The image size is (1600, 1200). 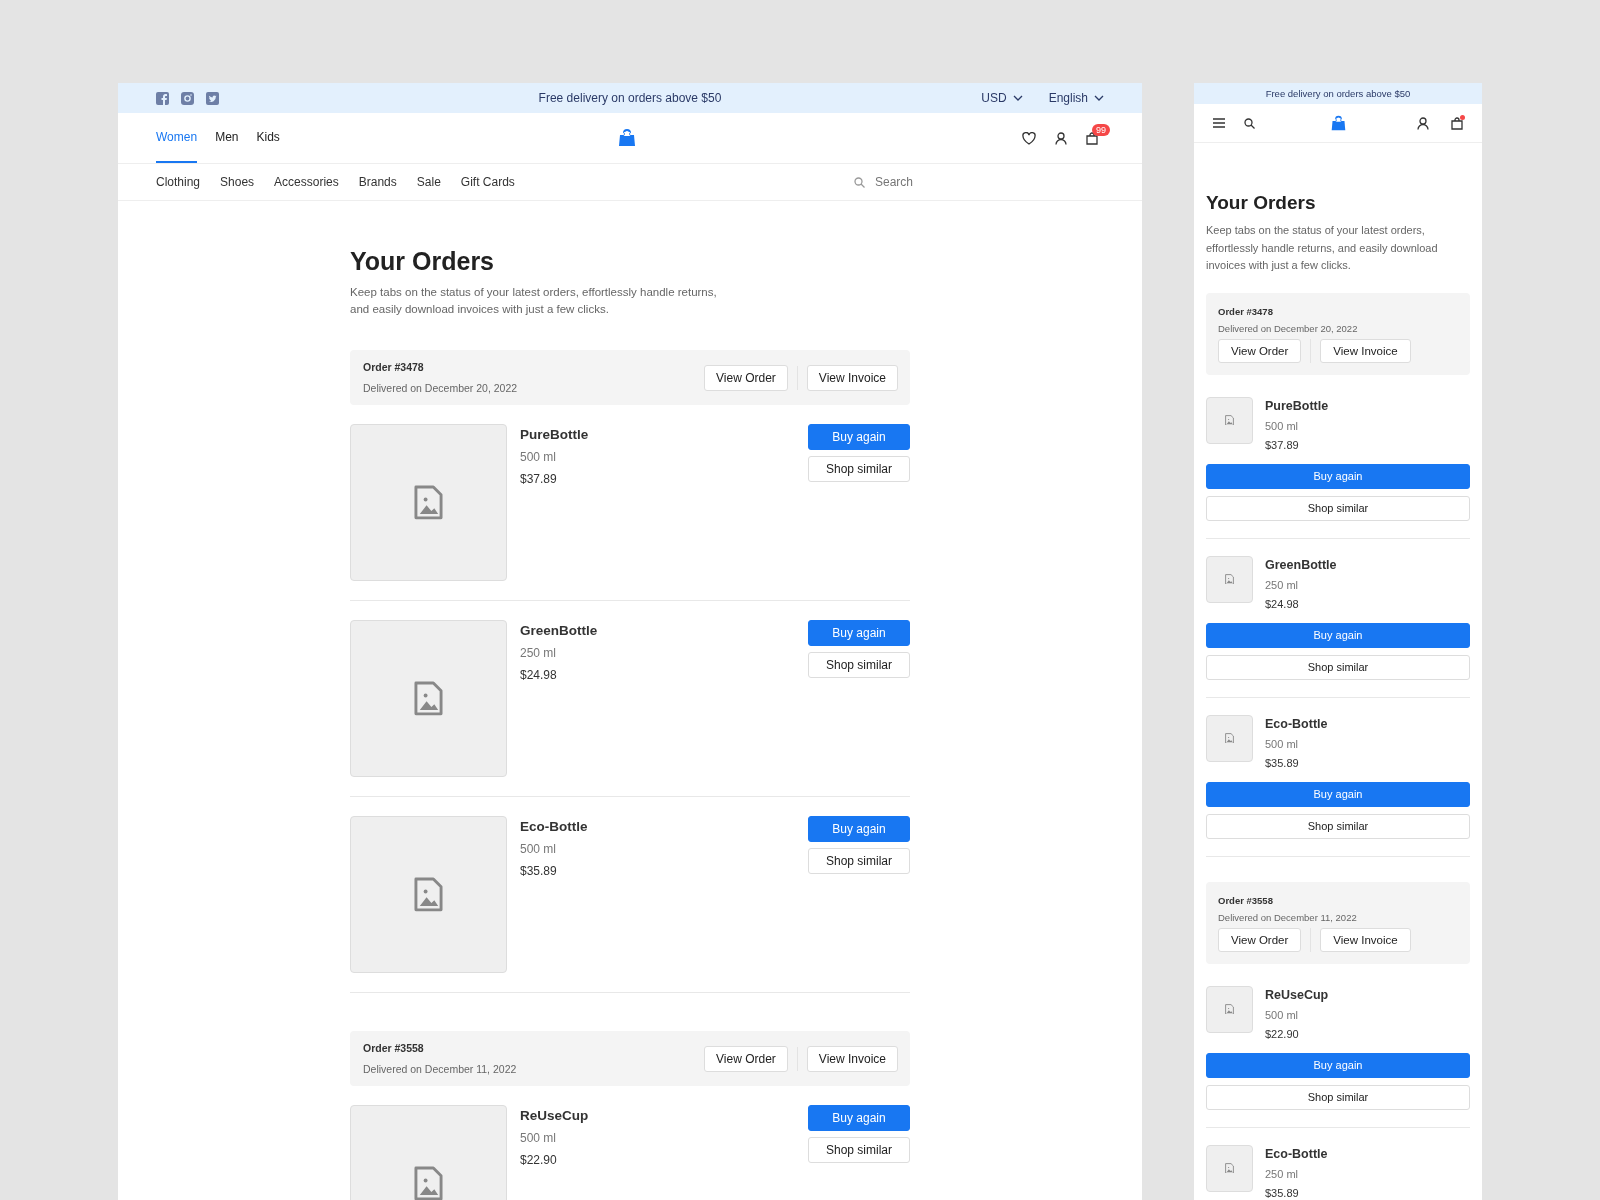 What do you see at coordinates (162, 98) in the screenshot?
I see `facebook-icon` at bounding box center [162, 98].